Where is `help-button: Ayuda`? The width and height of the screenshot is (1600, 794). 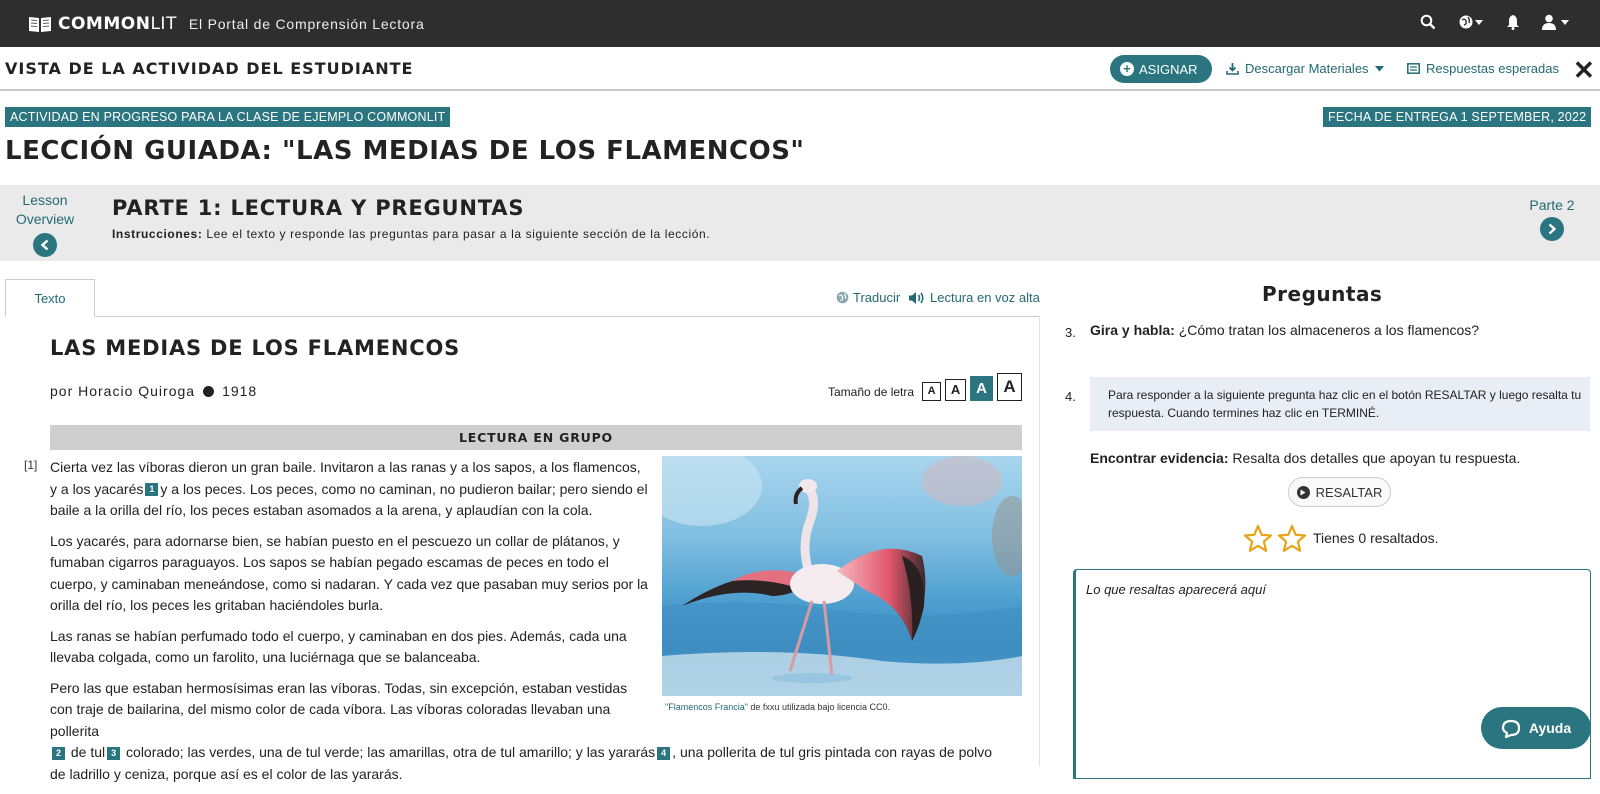
help-button: Ayuda is located at coordinates (1536, 728).